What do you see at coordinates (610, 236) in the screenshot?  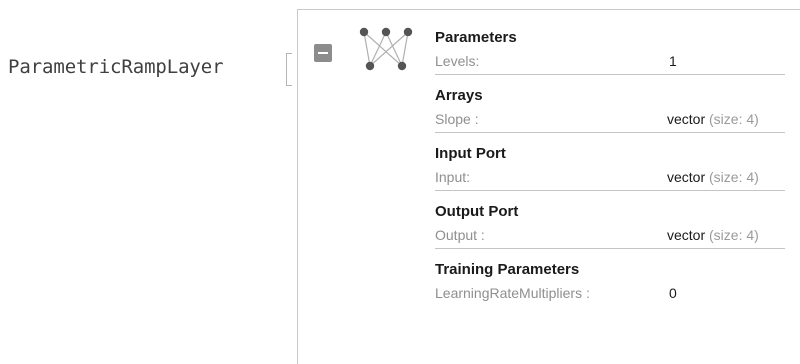 I see `port-row-output: Output : vector (size: 4)` at bounding box center [610, 236].